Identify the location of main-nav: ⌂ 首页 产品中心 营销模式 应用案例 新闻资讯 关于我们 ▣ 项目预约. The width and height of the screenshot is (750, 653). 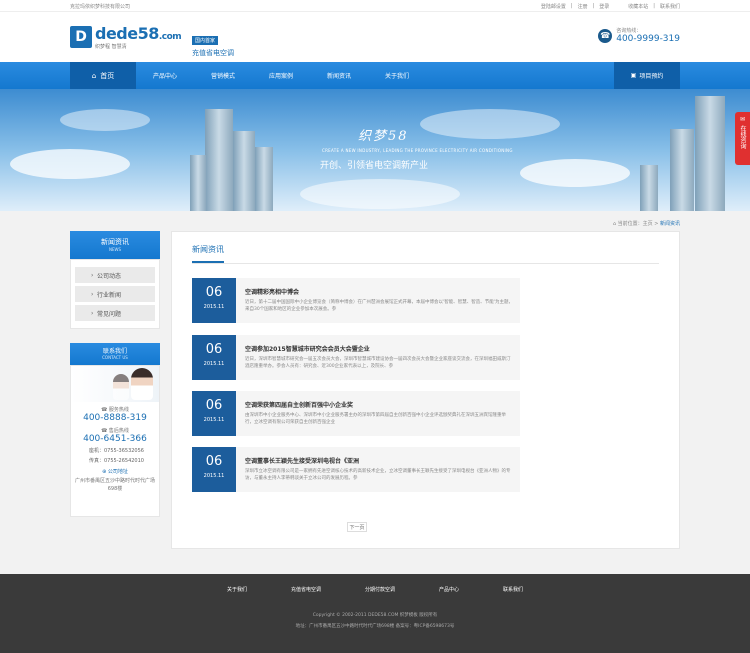
(375, 75).